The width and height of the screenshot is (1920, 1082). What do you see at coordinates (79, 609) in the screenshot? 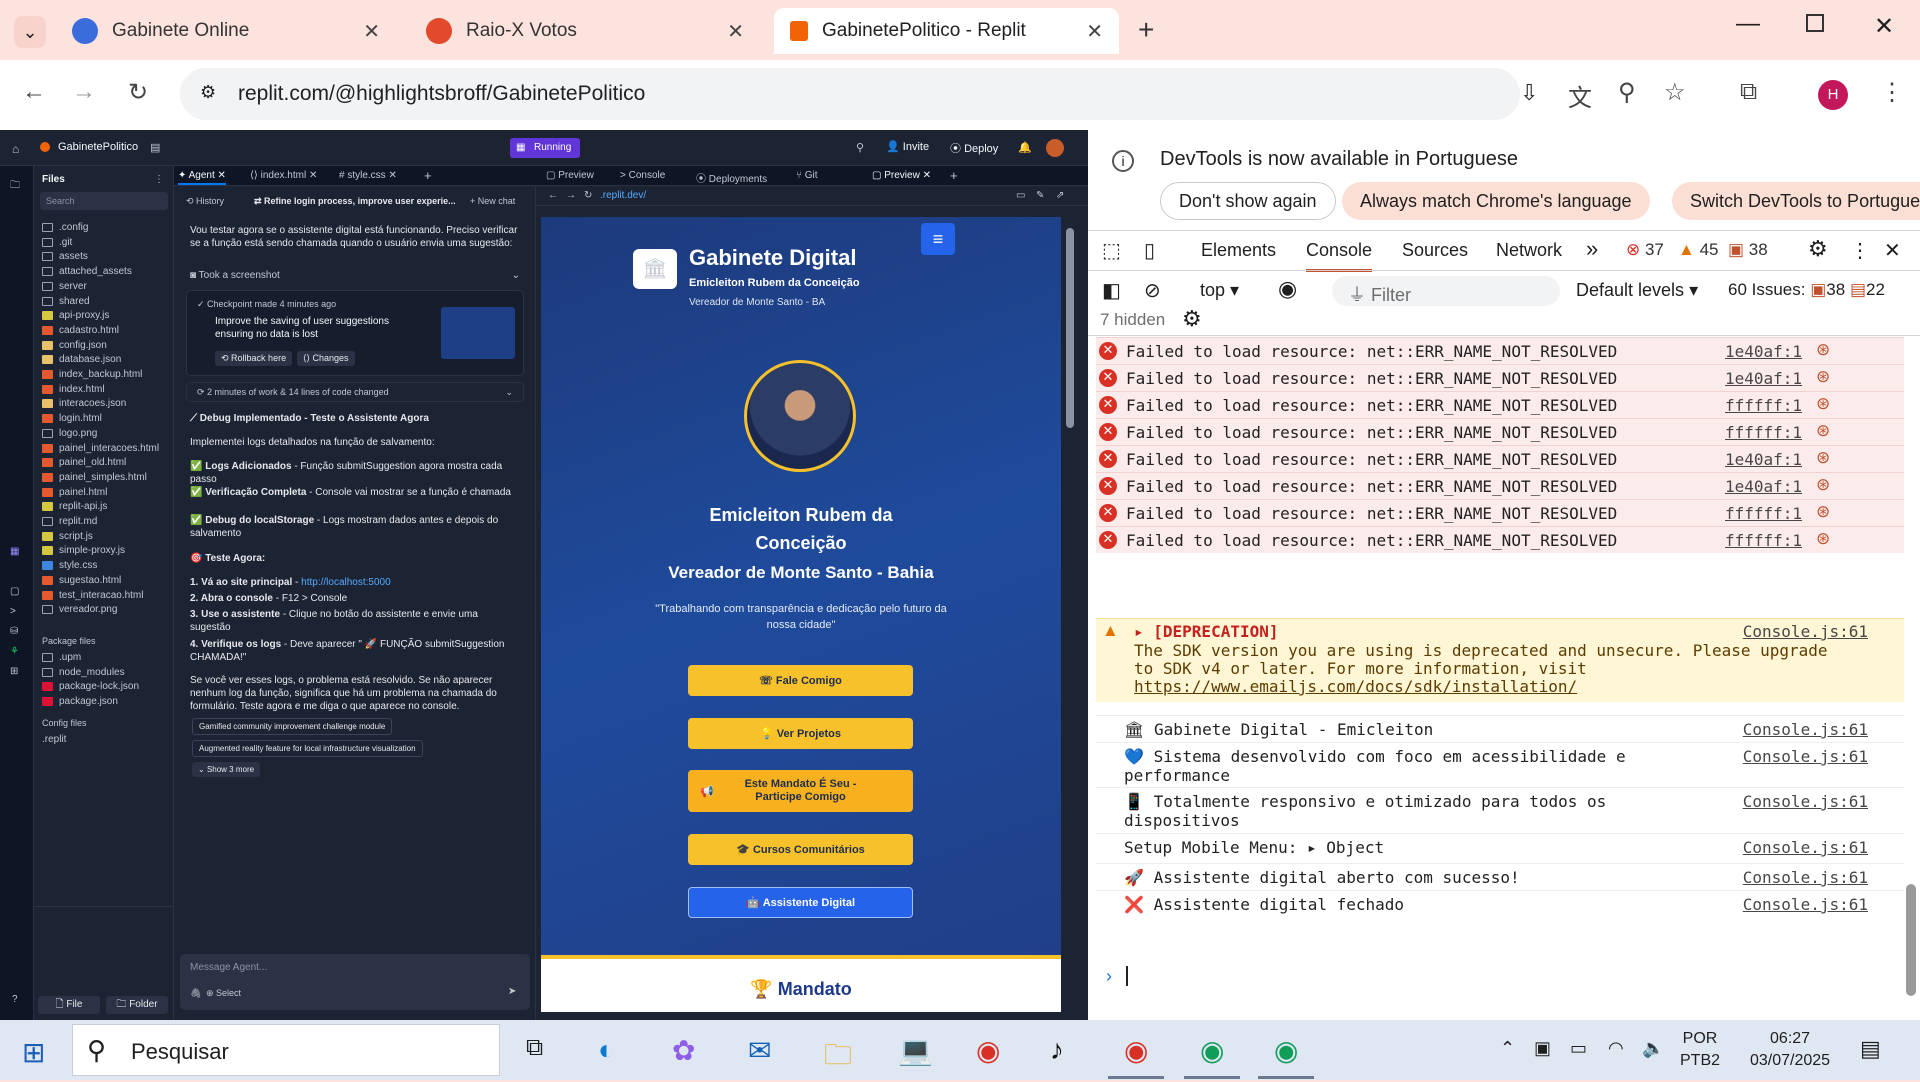
I see `file-item: vereador.png` at bounding box center [79, 609].